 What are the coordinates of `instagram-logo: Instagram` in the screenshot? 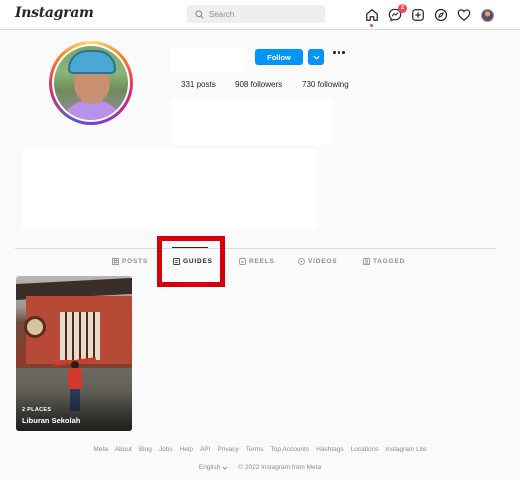 It's located at (54, 13).